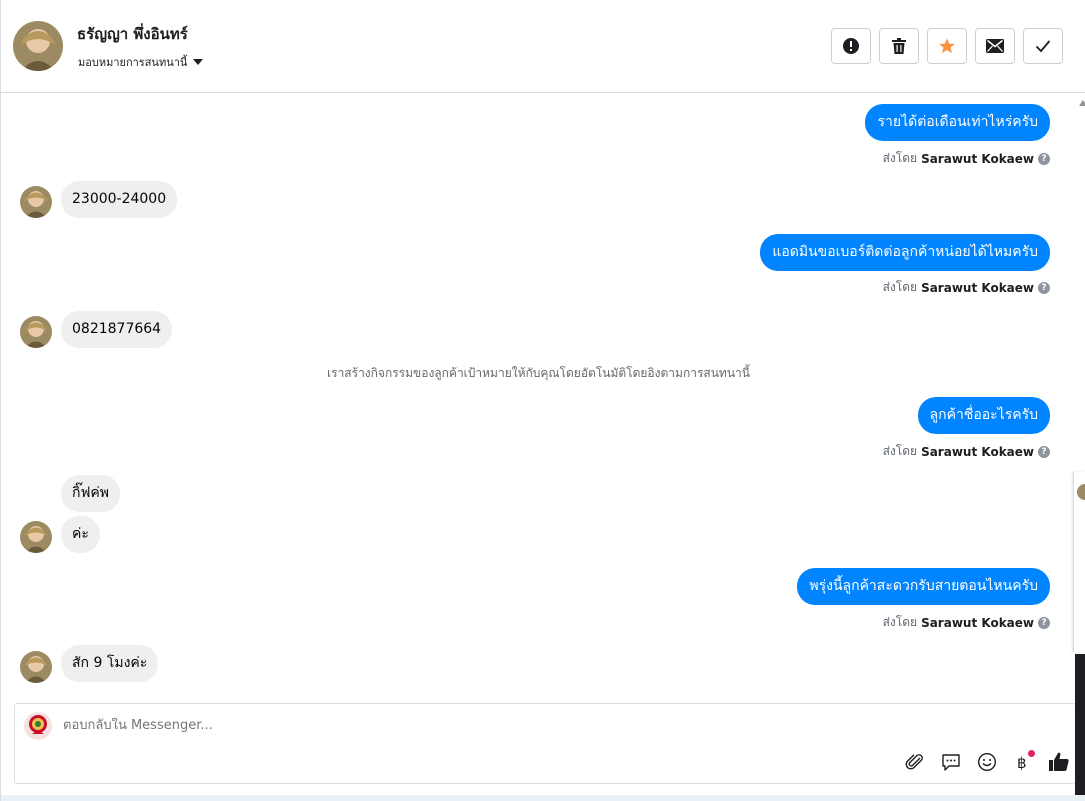 The height and width of the screenshot is (801, 1085). I want to click on message-row-outgoing: ลูกค้าชื่ออะไรครับ, so click(983, 415).